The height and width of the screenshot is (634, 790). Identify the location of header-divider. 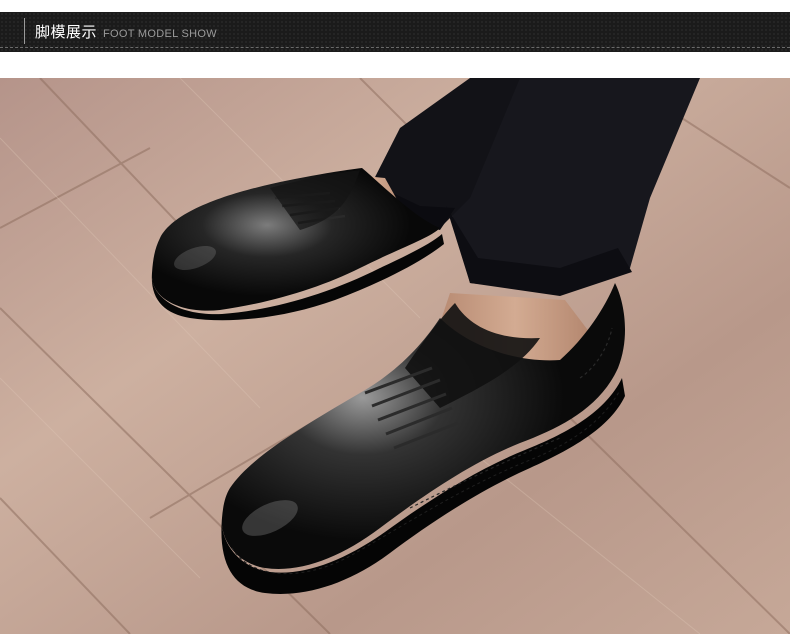
(24, 31).